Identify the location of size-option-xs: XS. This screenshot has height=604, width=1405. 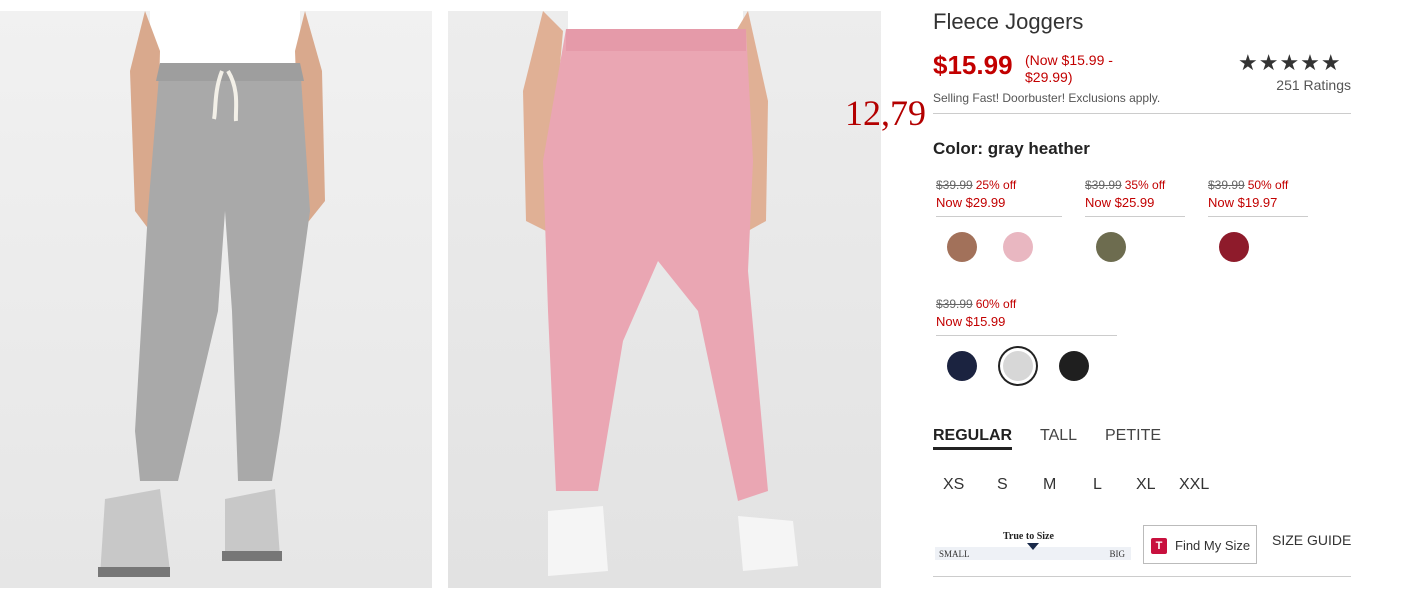
(953, 485).